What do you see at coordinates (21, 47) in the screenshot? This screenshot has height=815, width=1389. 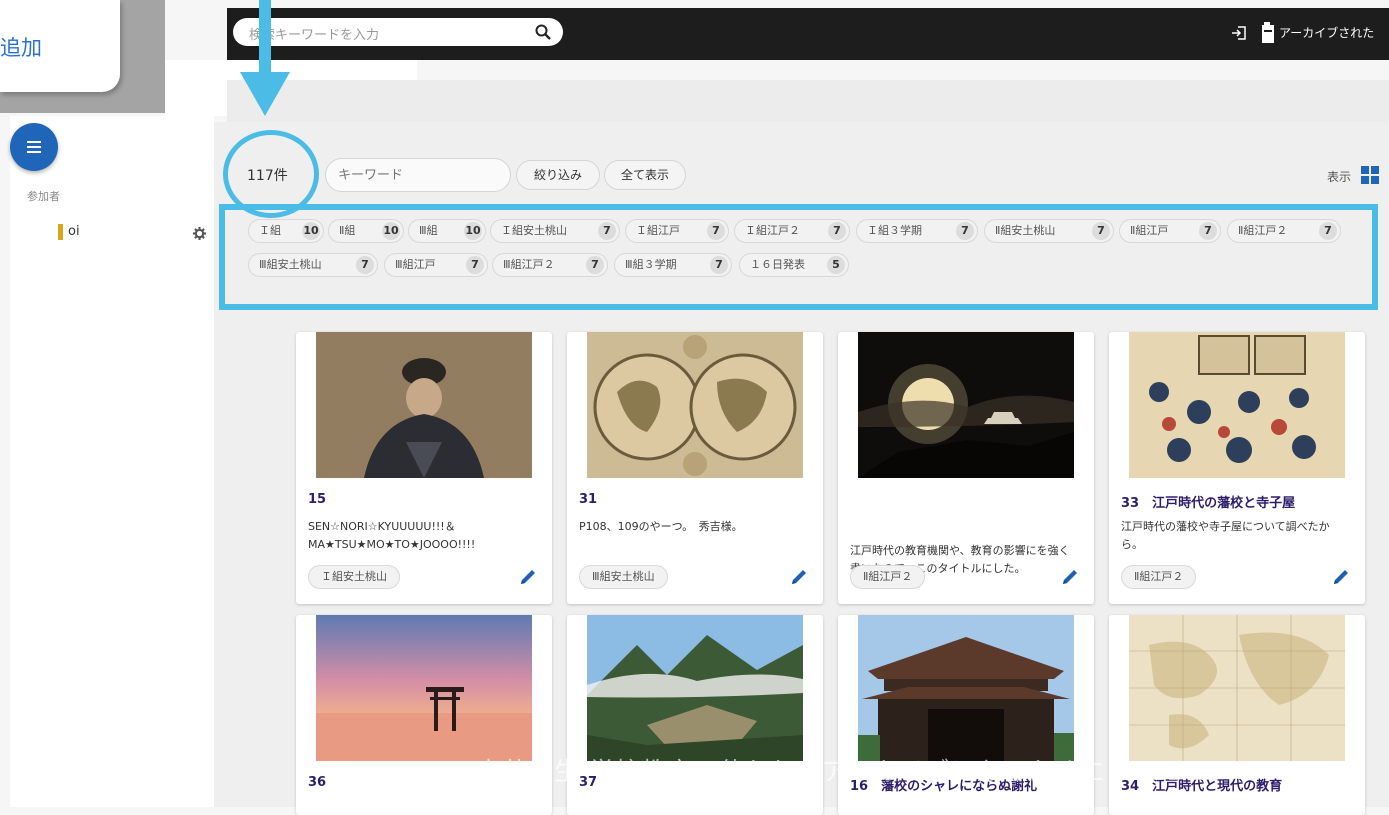 I see `add-menu-item: 追加` at bounding box center [21, 47].